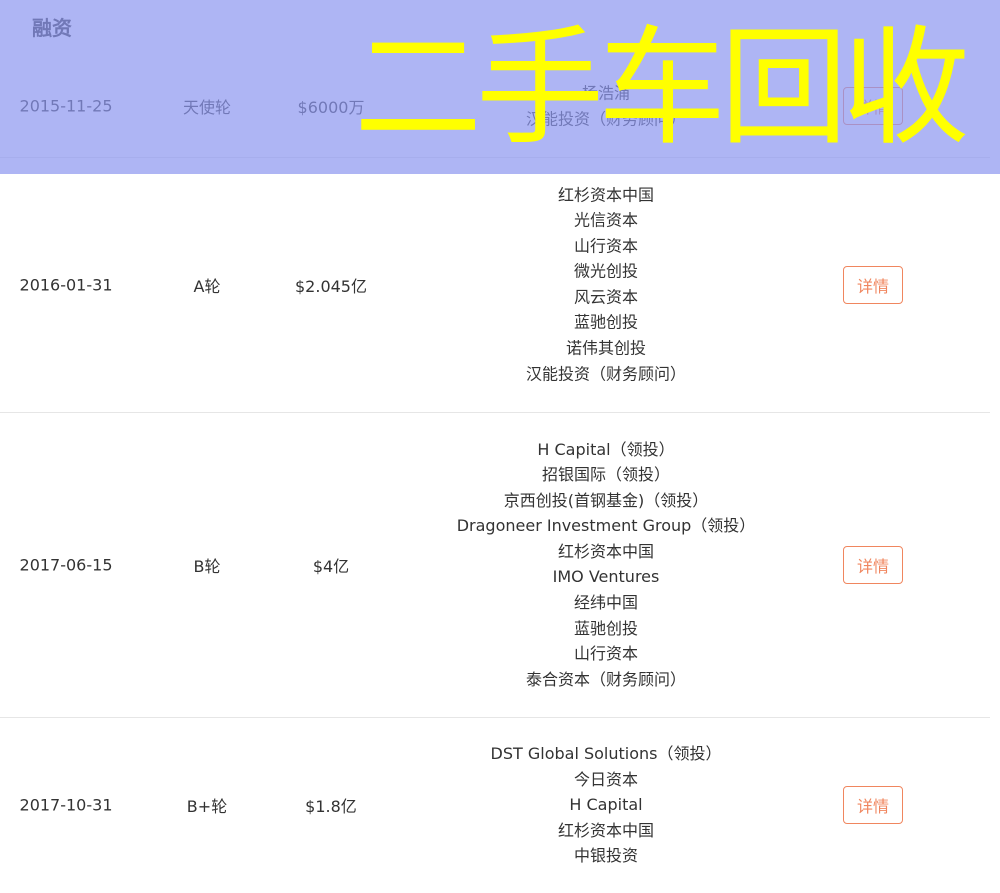 This screenshot has width=1000, height=893. What do you see at coordinates (606, 220) in the screenshot?
I see `investor-name: 光信资本` at bounding box center [606, 220].